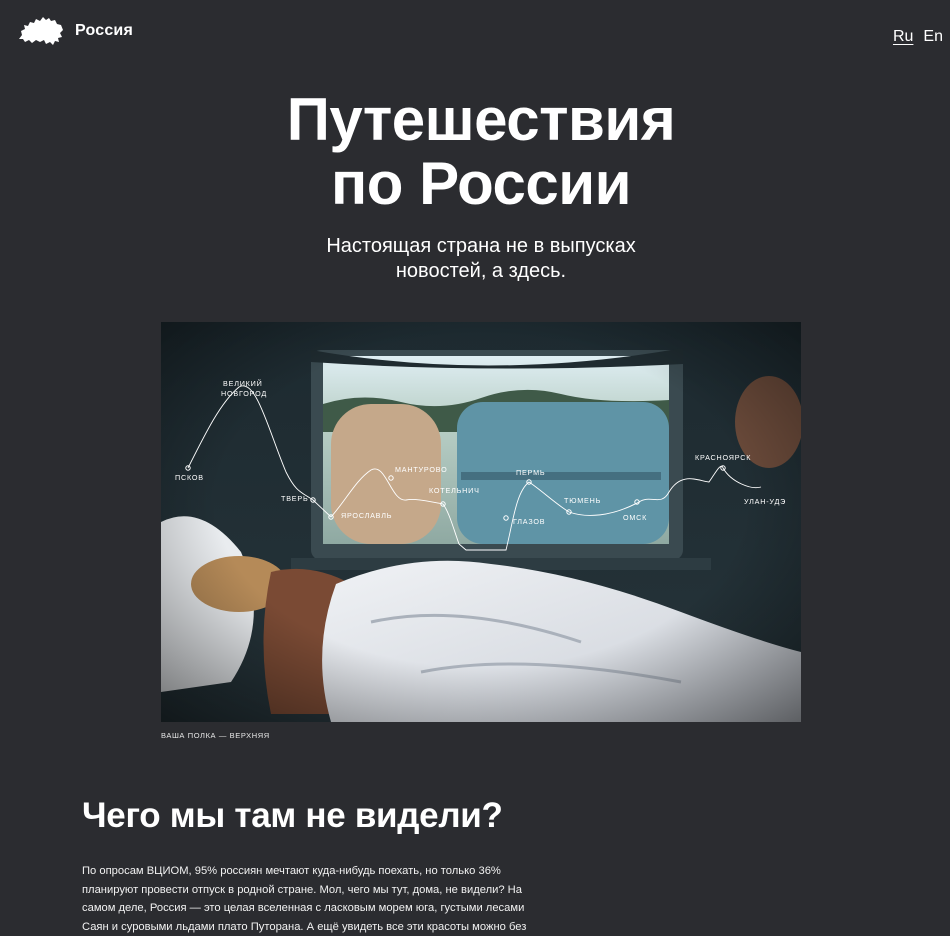 This screenshot has width=950, height=936. What do you see at coordinates (933, 37) in the screenshot?
I see `lang-en-link: En` at bounding box center [933, 37].